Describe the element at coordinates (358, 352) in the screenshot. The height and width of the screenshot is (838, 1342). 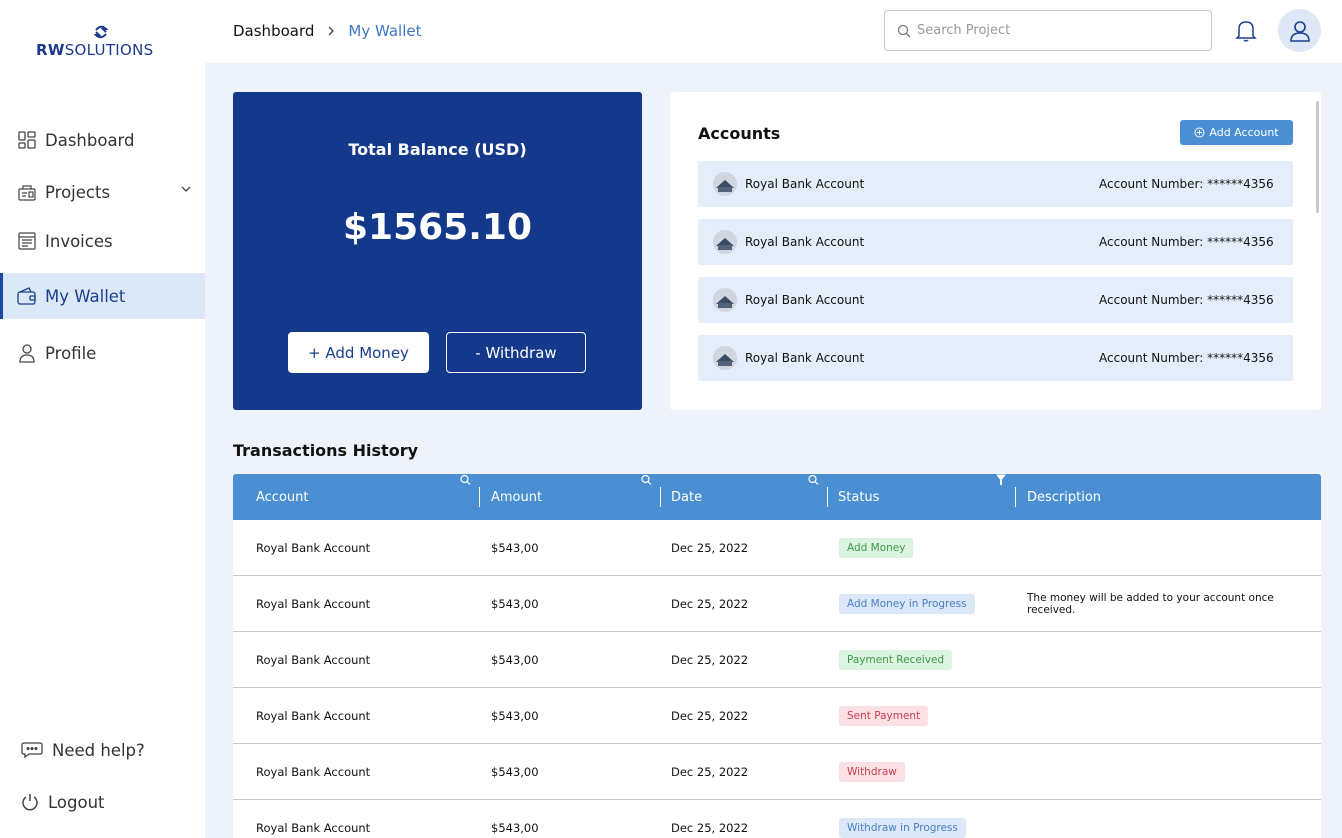
I see `add-money-button: + Add Money` at that location.